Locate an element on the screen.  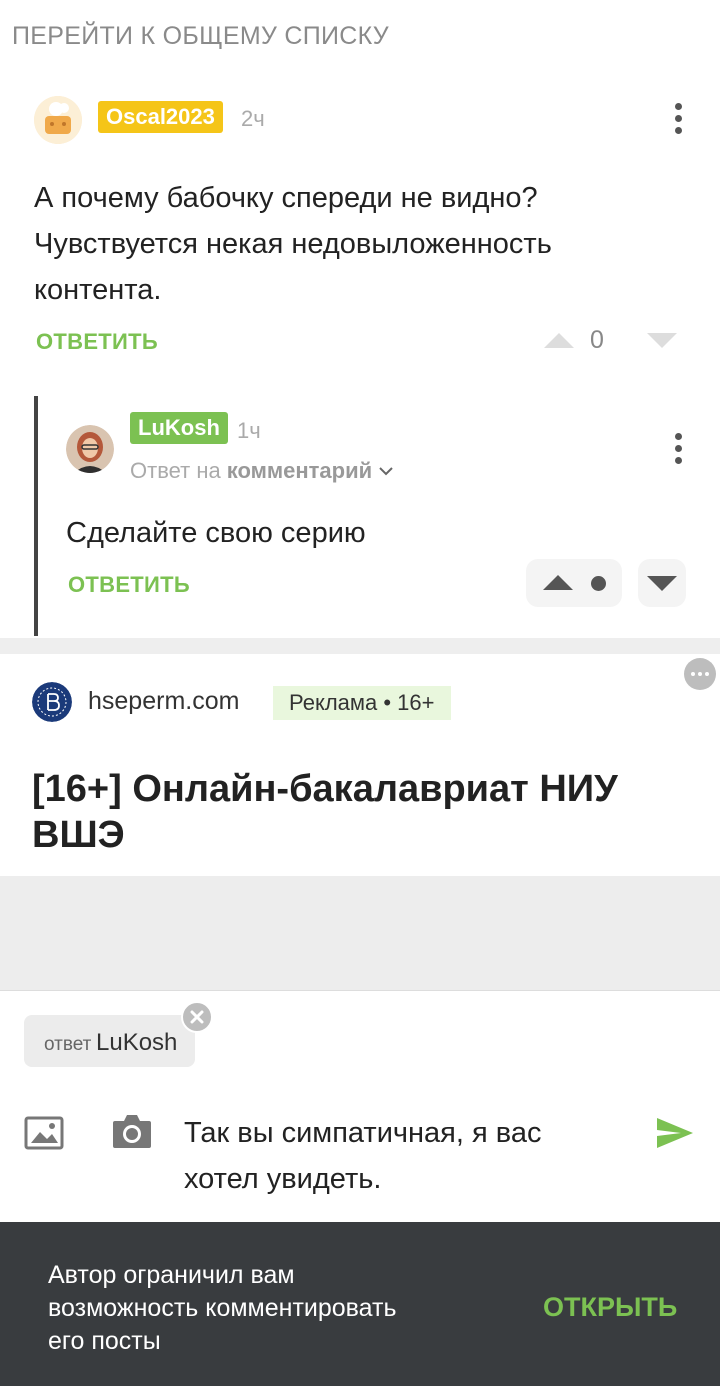
reply-avatar is located at coordinates (90, 449).